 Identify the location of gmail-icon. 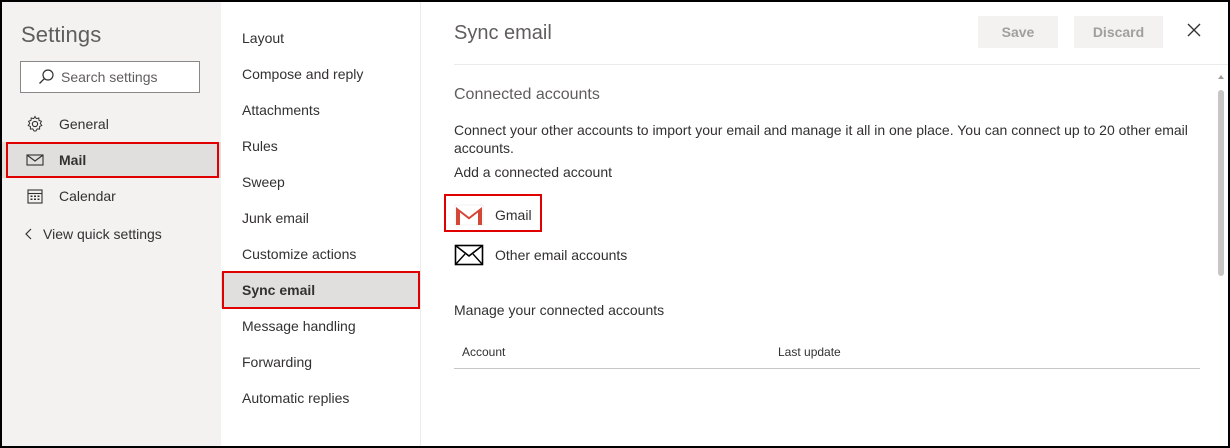
(469, 215).